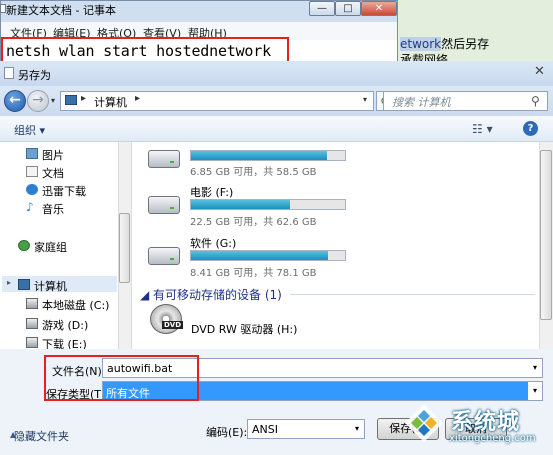 Image resolution: width=553 pixels, height=455 pixels. Describe the element at coordinates (535, 367) in the screenshot. I see `filename-dropdown-icon: ▾` at that location.